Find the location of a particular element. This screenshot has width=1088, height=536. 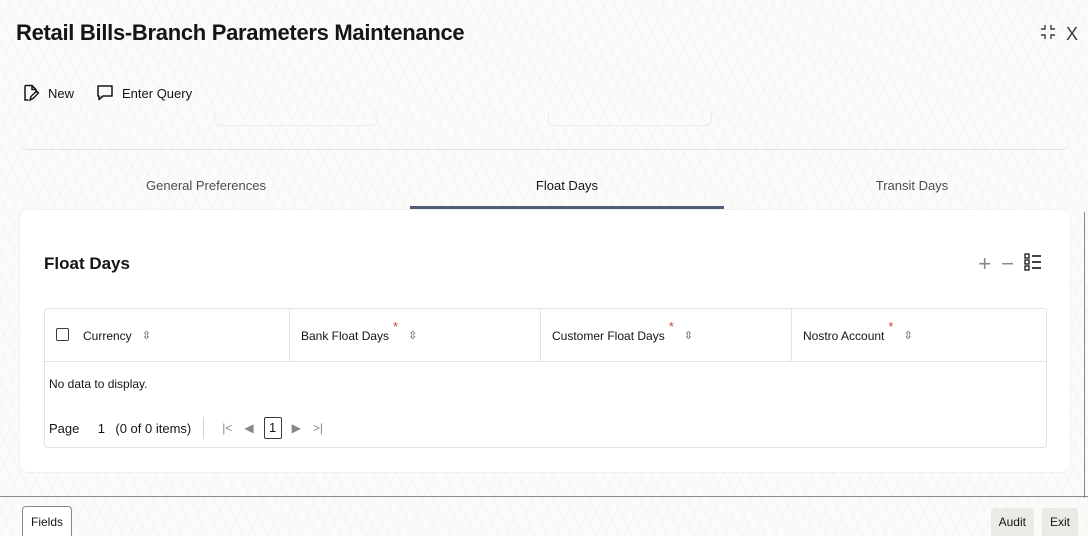

query-icon is located at coordinates (105, 93).